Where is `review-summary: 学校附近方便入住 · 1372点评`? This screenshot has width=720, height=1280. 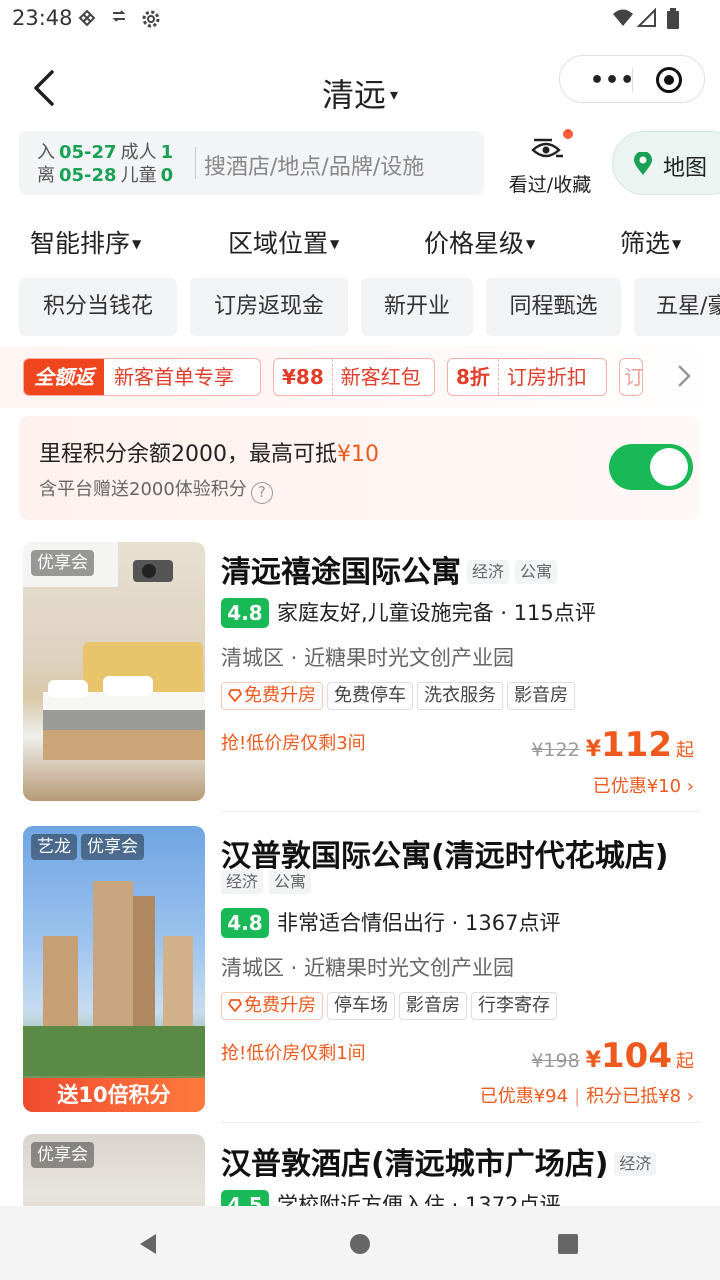 review-summary: 学校附近方便入住 · 1372点评 is located at coordinates (419, 1199).